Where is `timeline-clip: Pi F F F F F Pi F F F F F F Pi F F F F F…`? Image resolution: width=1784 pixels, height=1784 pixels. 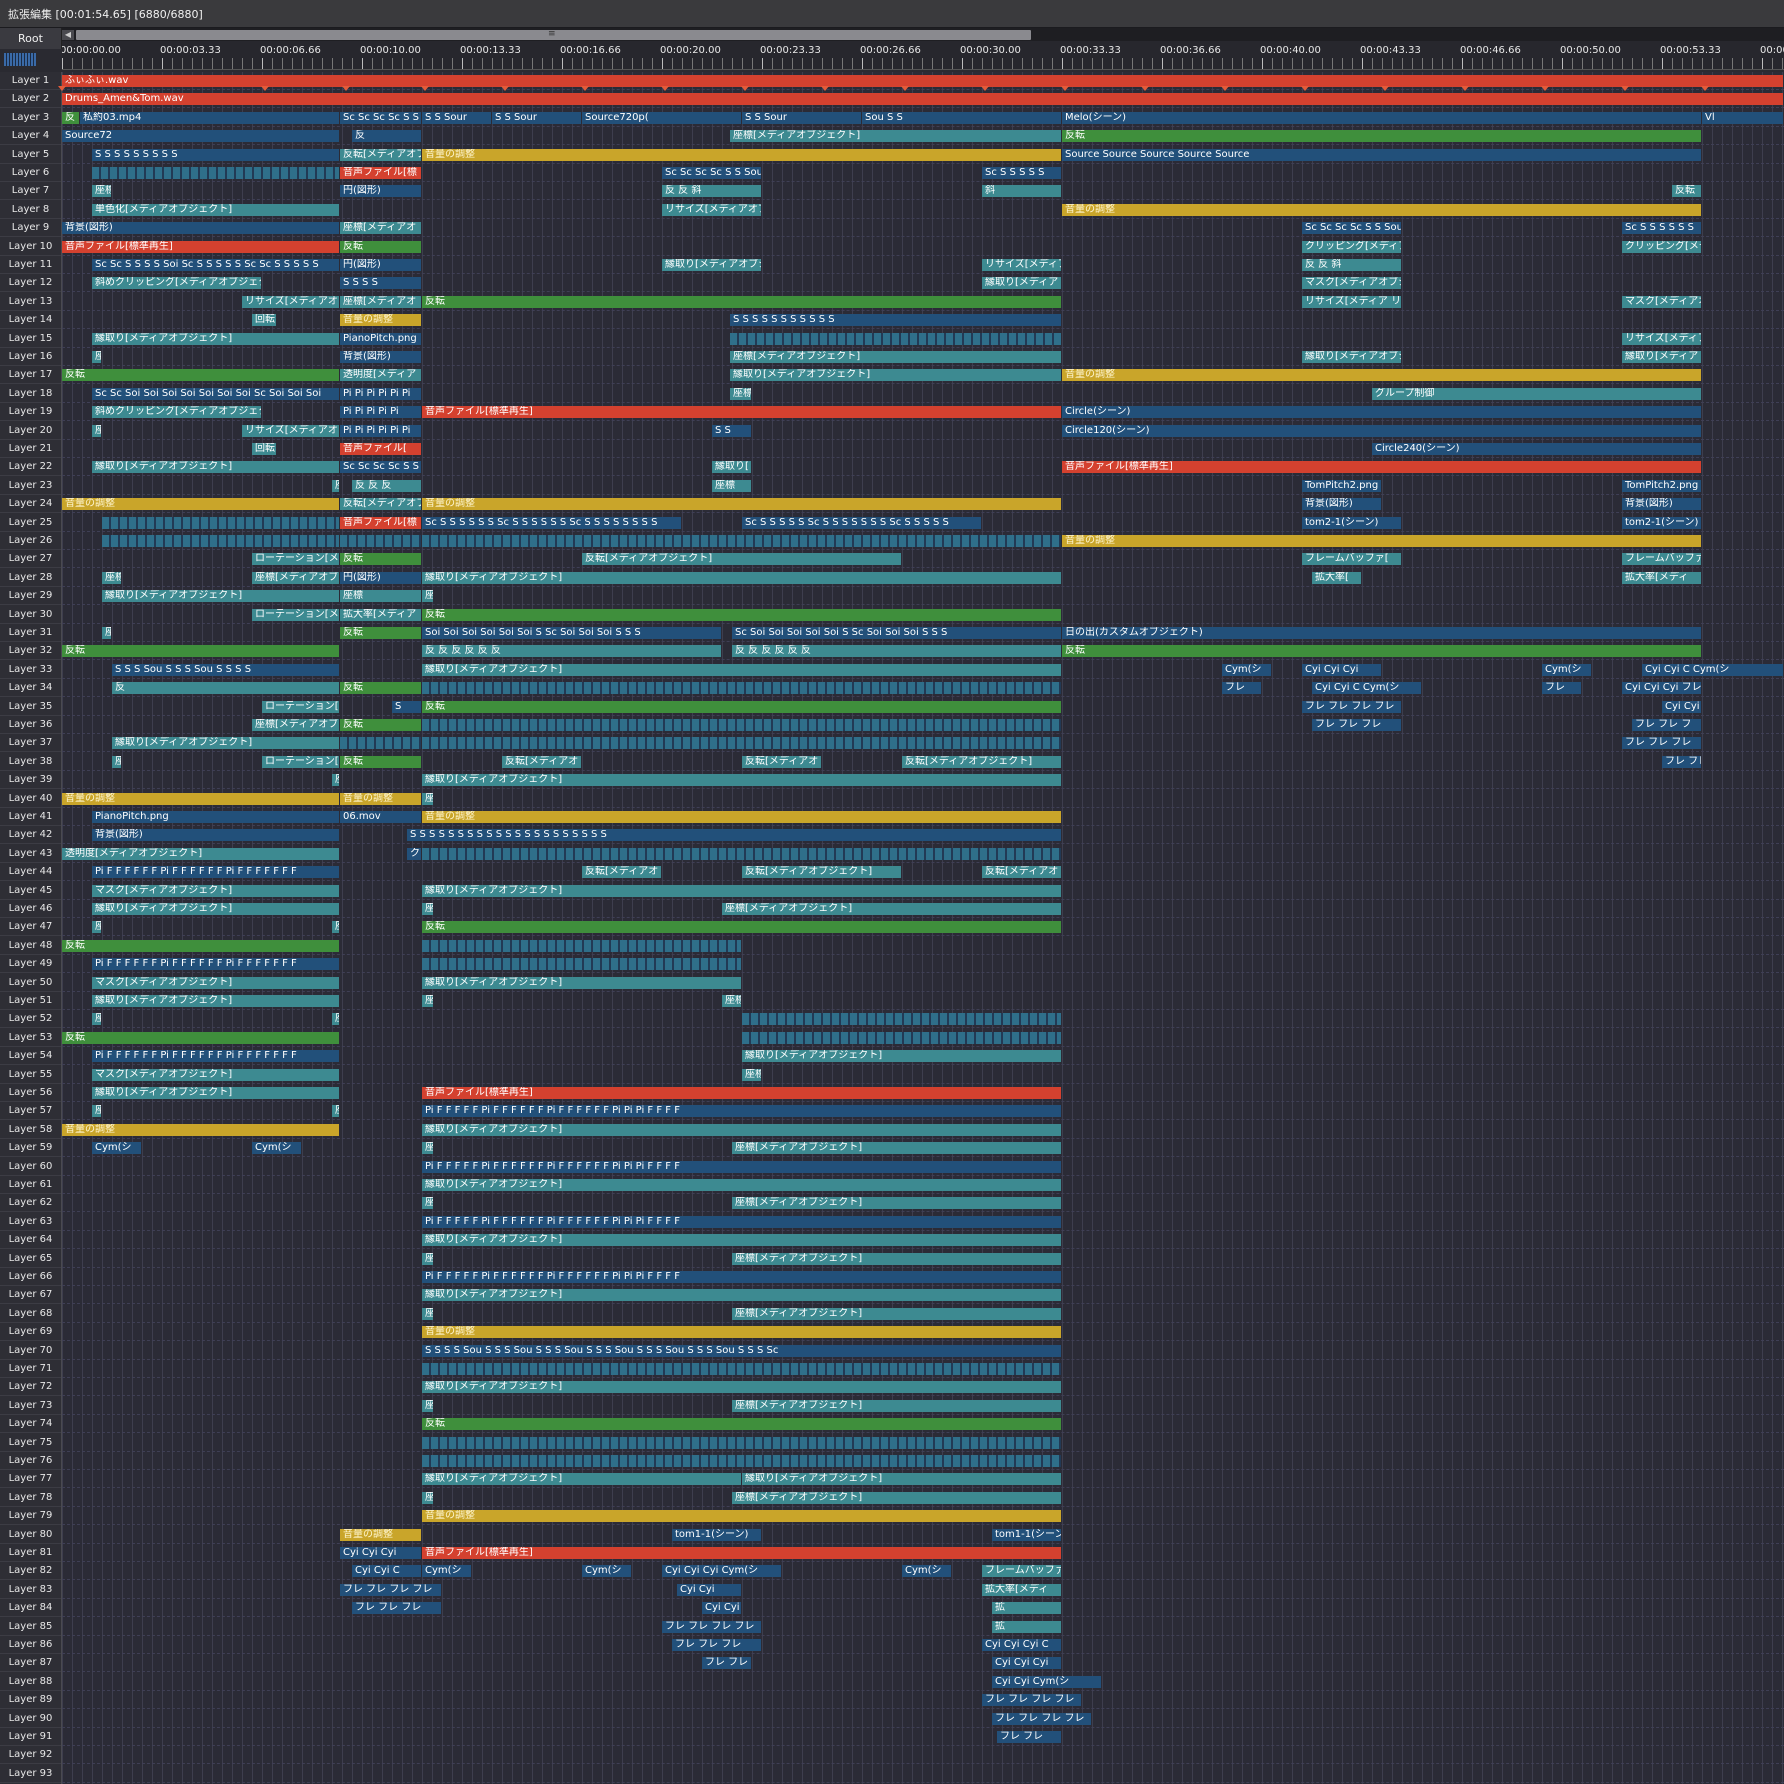
timeline-clip: Pi F F F F F Pi F F F F F F Pi F F F F F… is located at coordinates (741, 1111).